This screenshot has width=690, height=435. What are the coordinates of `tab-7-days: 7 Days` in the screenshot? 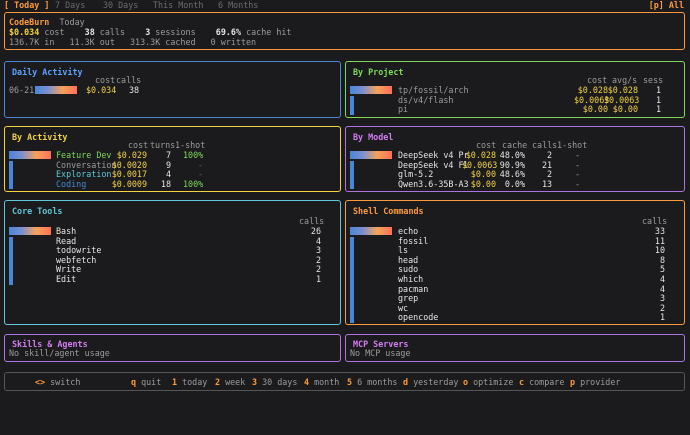 It's located at (70, 5).